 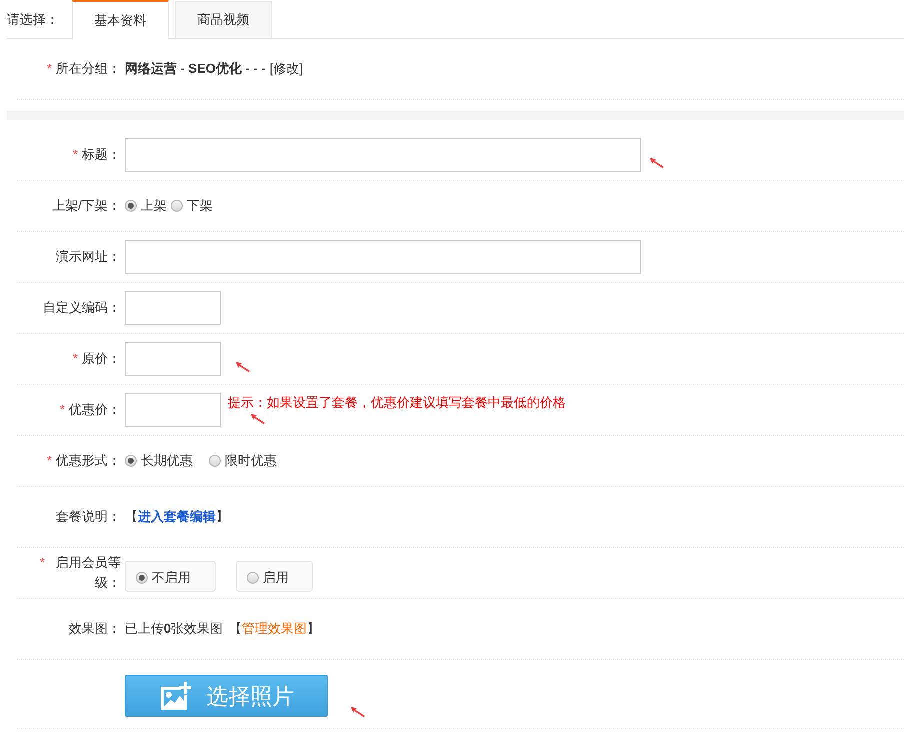 What do you see at coordinates (88, 257) in the screenshot?
I see `field-label: 演示网址：` at bounding box center [88, 257].